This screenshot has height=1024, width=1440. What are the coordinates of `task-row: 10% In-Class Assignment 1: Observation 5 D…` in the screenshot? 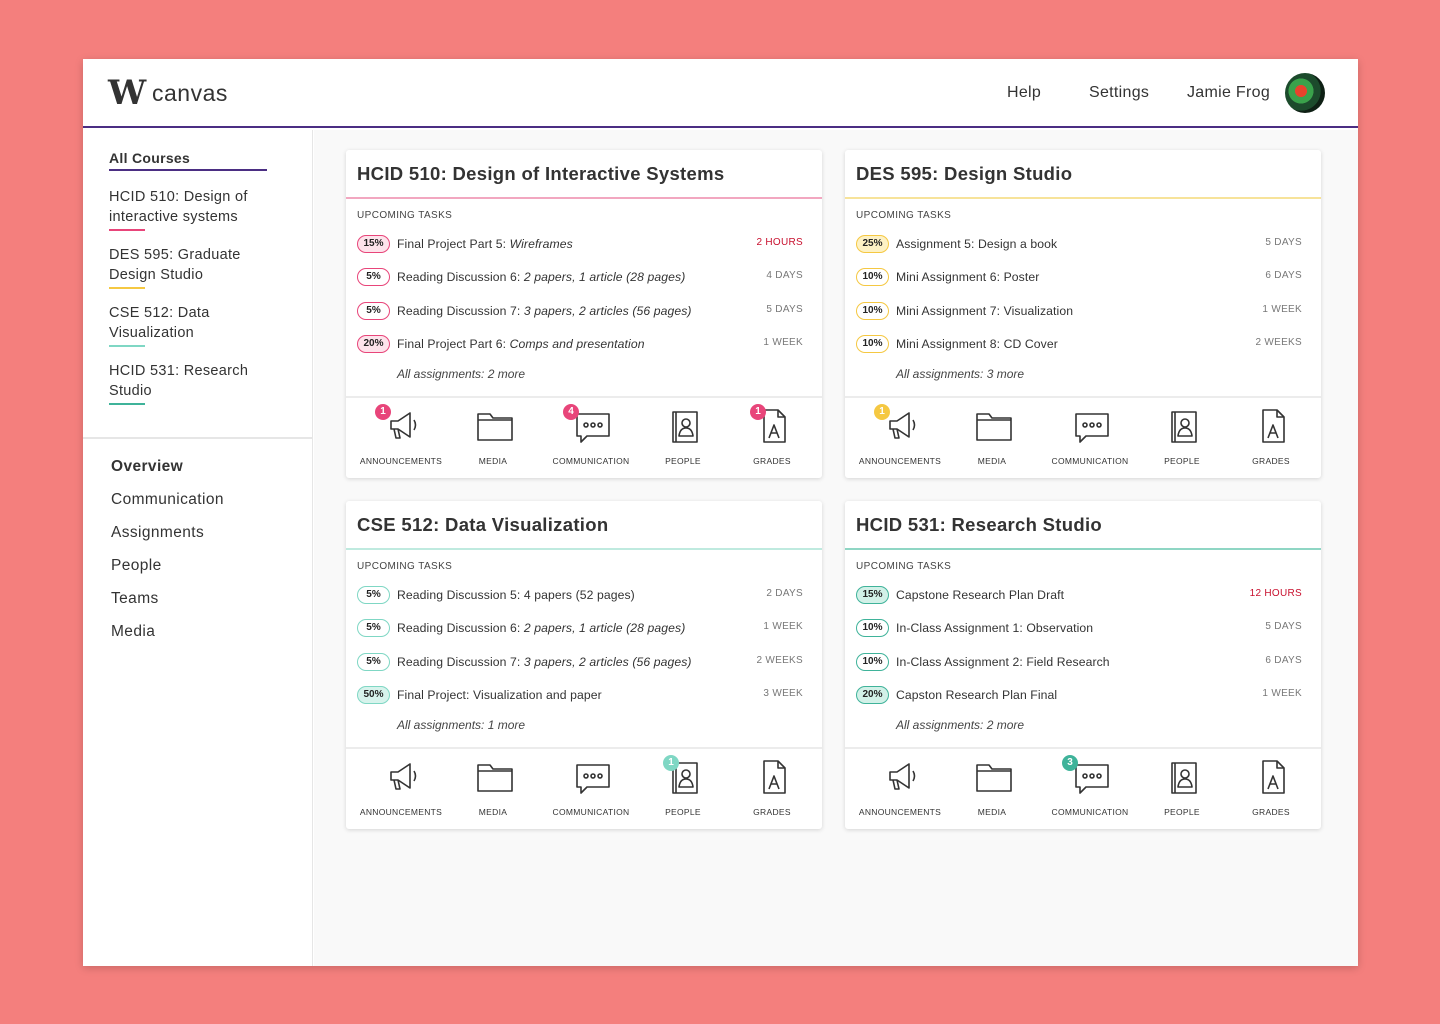 It's located at (1081, 628).